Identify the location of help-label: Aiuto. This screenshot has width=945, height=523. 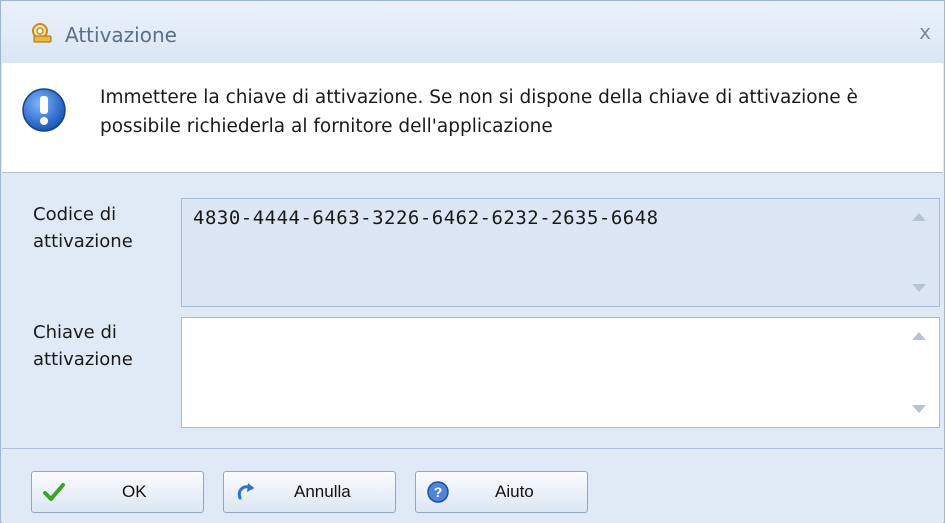
(514, 491).